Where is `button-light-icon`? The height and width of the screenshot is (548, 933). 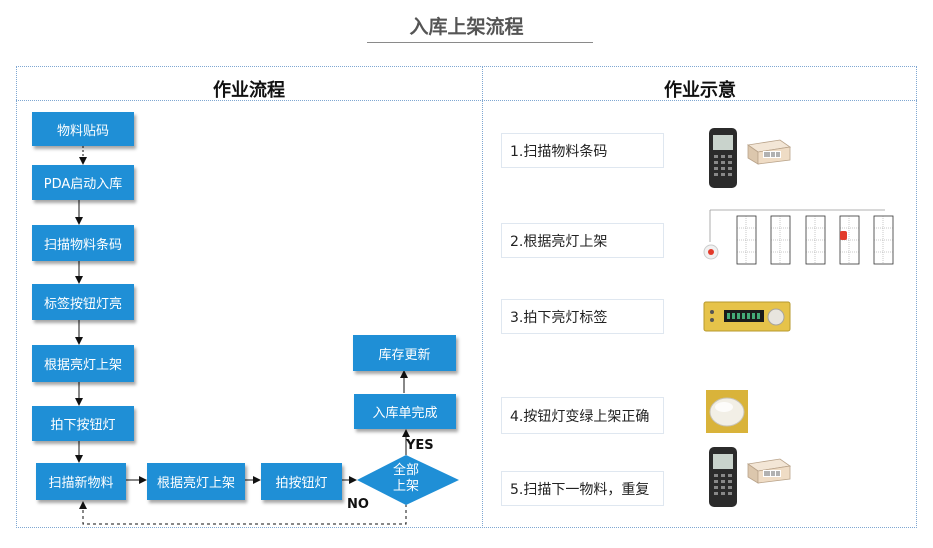
button-light-icon is located at coordinates (727, 411).